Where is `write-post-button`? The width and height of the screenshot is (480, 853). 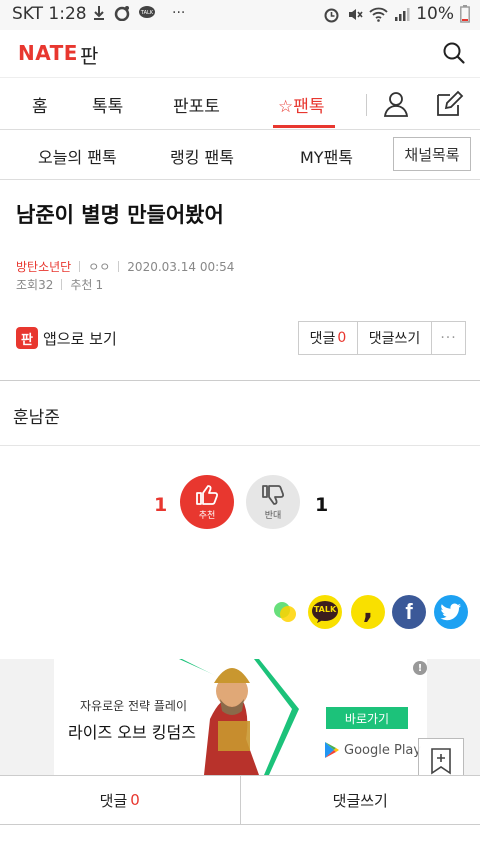 write-post-button is located at coordinates (449, 104).